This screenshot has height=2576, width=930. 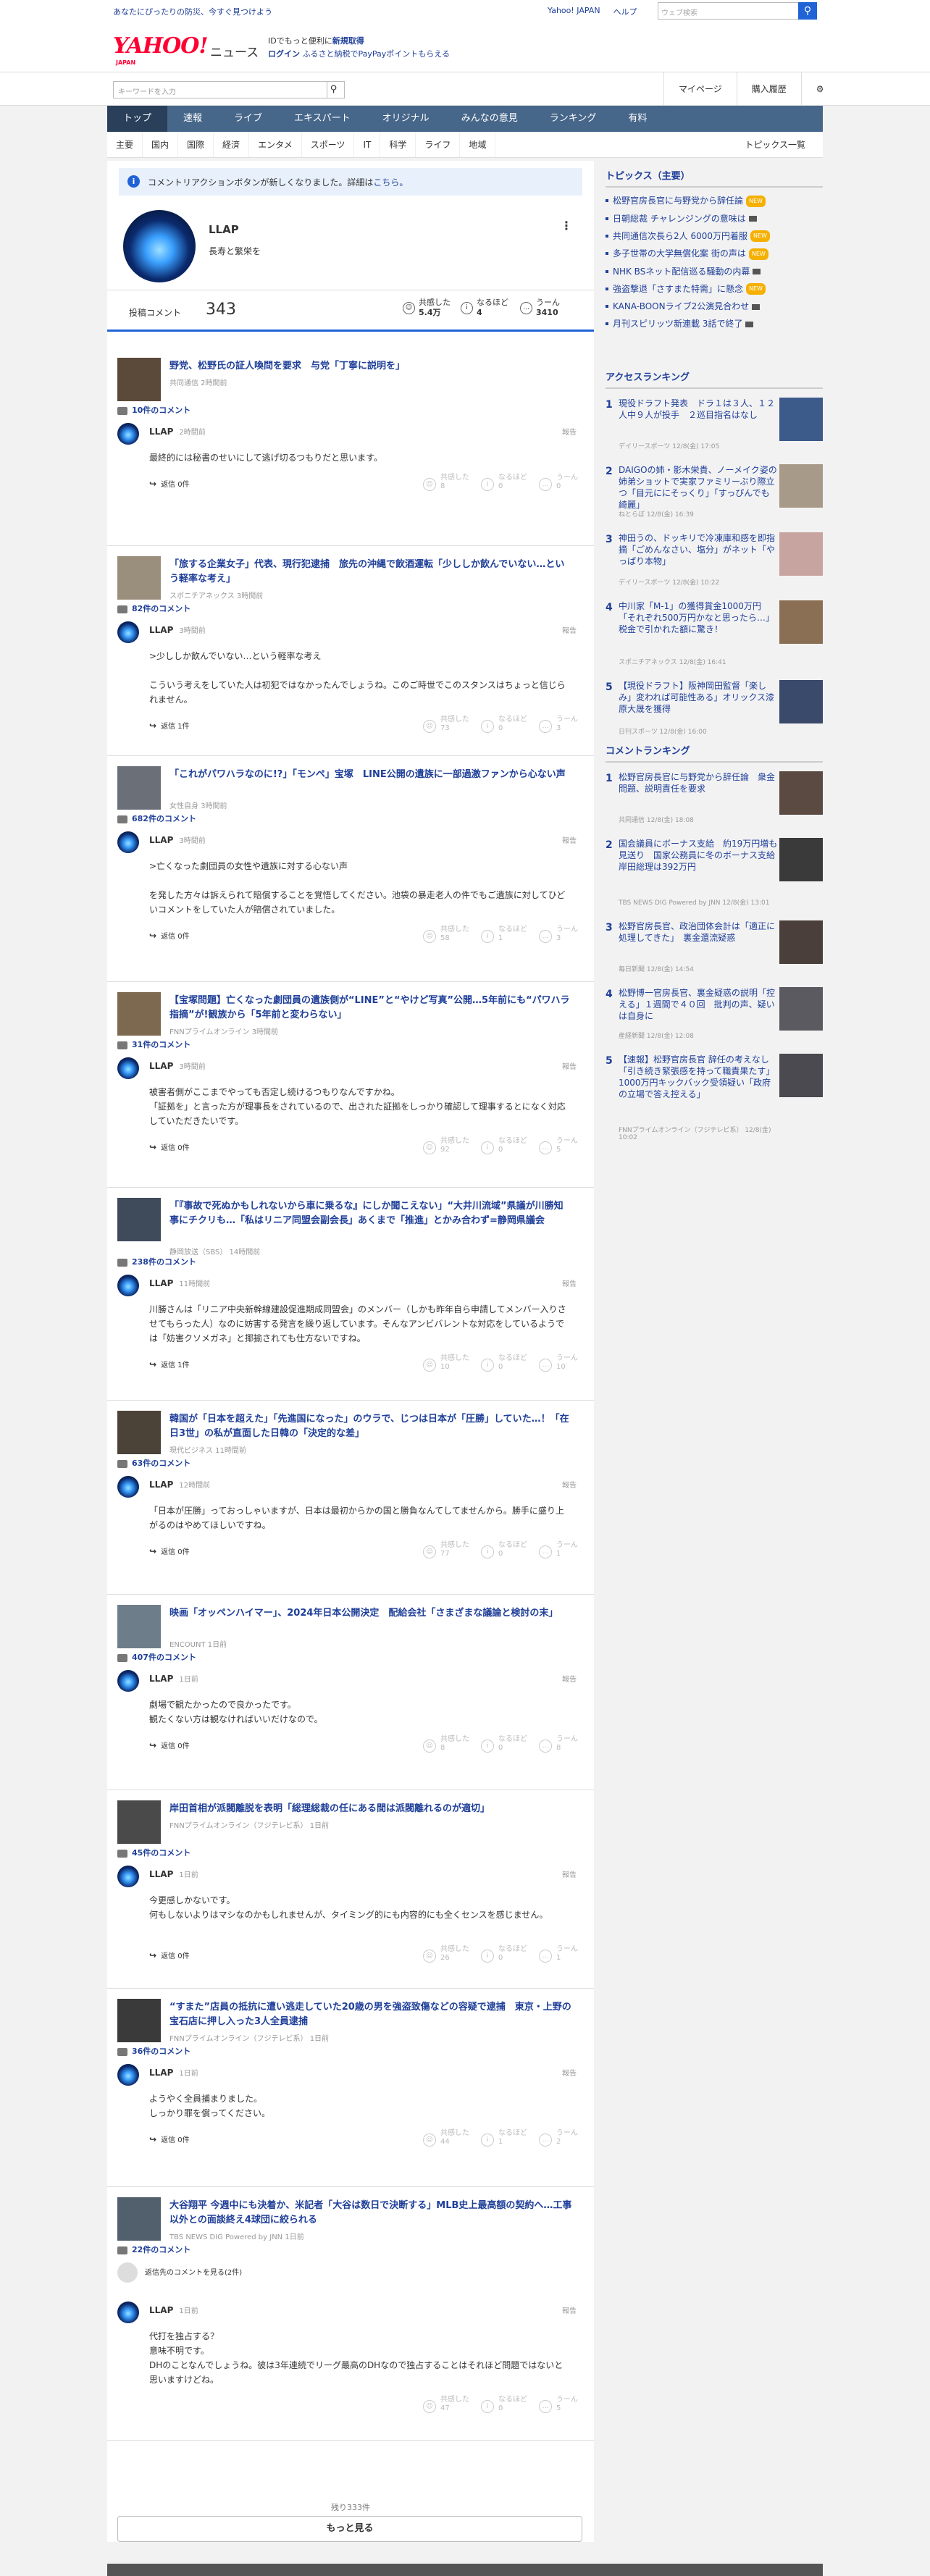 I want to click on user-name: LLAP 3時間前, so click(x=177, y=1065).